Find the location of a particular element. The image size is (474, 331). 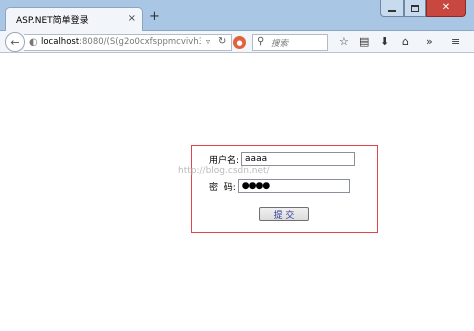

reload-icon: ↻ is located at coordinates (222, 41).